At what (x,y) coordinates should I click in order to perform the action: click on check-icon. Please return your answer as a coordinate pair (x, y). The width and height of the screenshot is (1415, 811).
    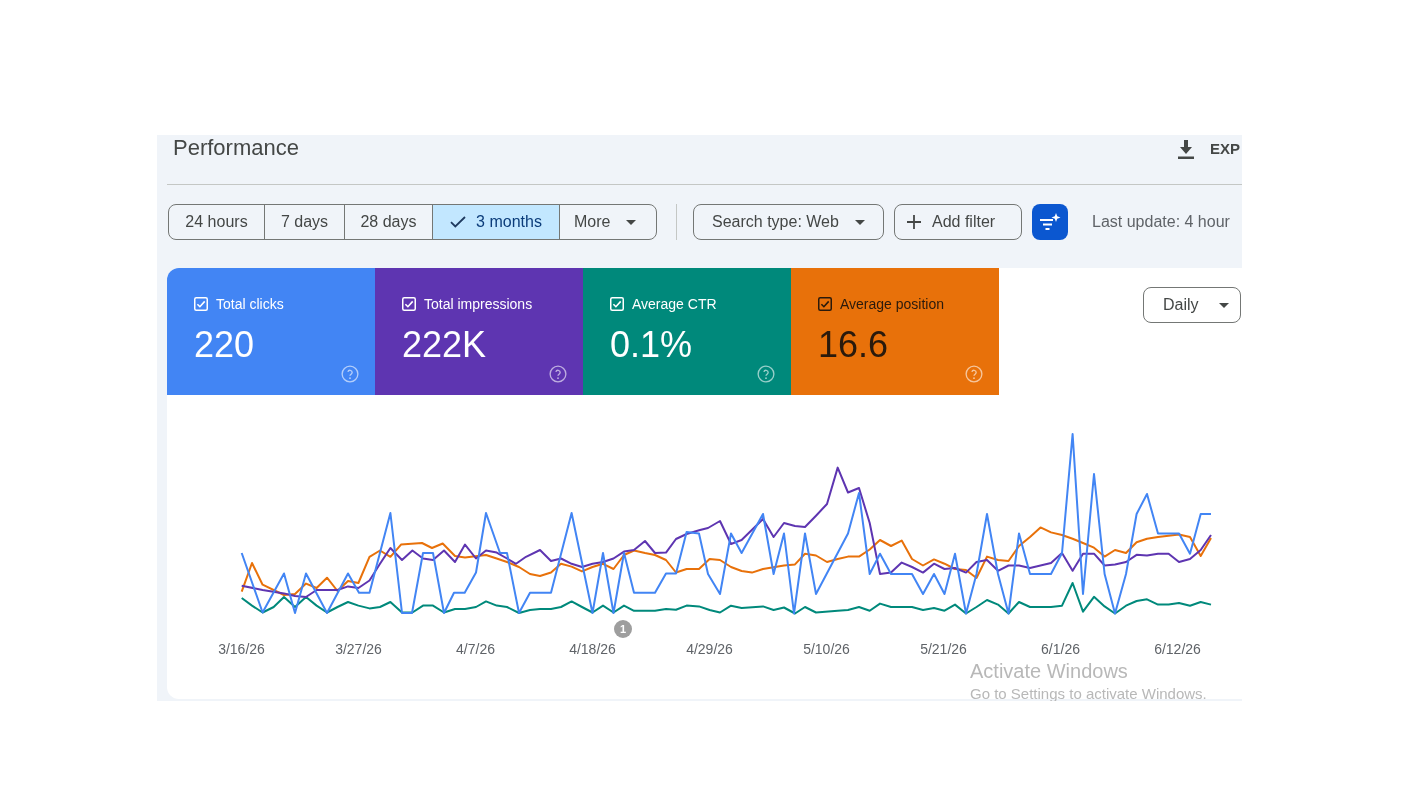
    Looking at the image, I should click on (458, 222).